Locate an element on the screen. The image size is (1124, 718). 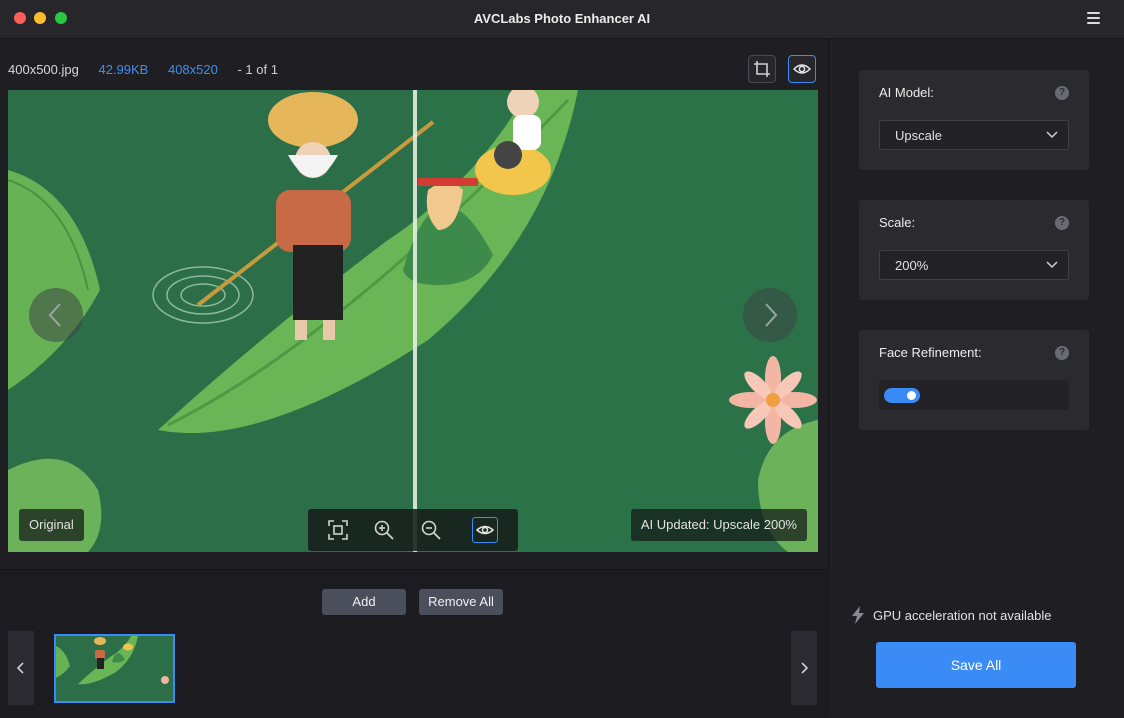
thumbnail-image is located at coordinates (114, 668).